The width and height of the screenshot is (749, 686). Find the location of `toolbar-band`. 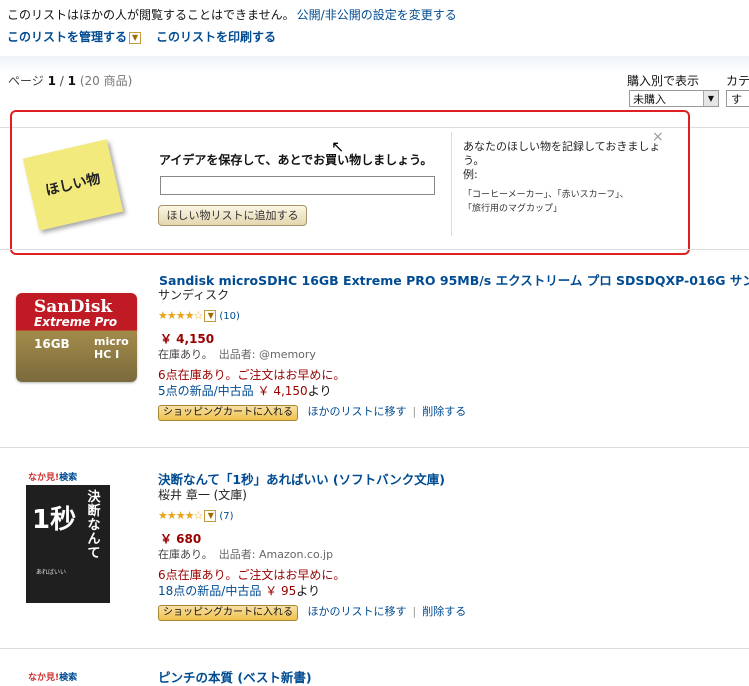

toolbar-band is located at coordinates (374, 64).